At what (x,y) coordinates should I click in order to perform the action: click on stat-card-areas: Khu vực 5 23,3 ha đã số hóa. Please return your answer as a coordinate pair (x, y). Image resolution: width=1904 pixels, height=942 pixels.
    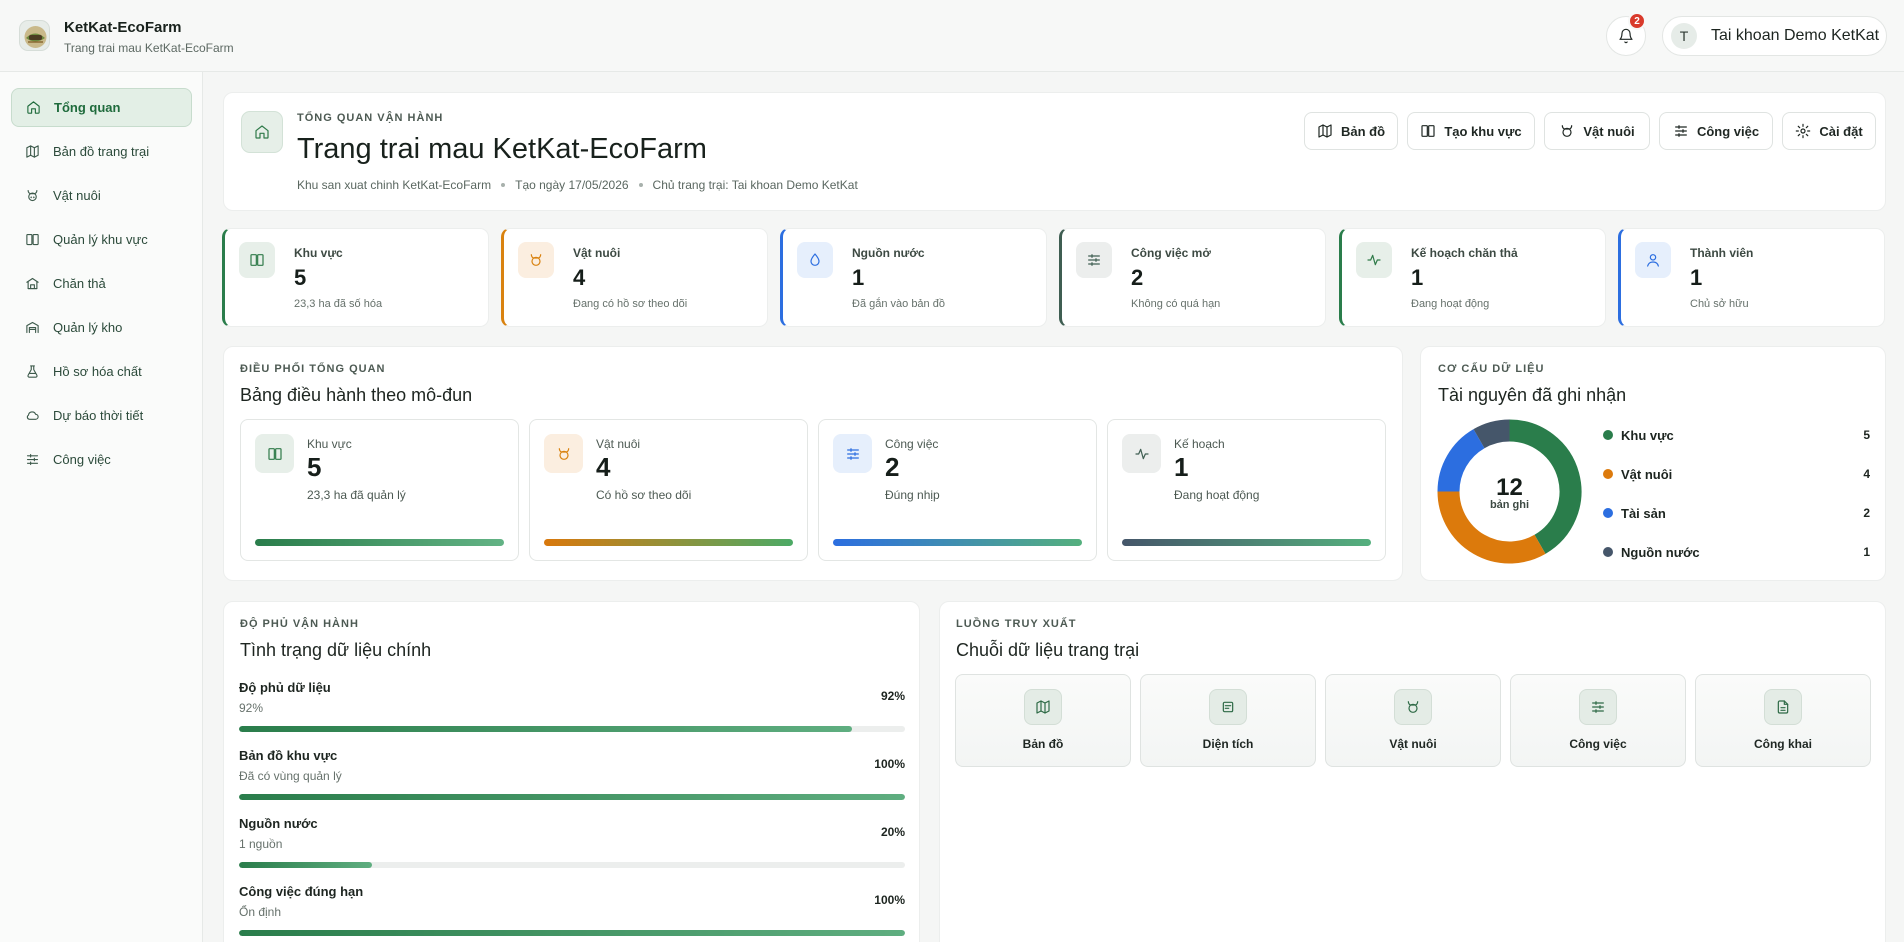
    Looking at the image, I should click on (355, 277).